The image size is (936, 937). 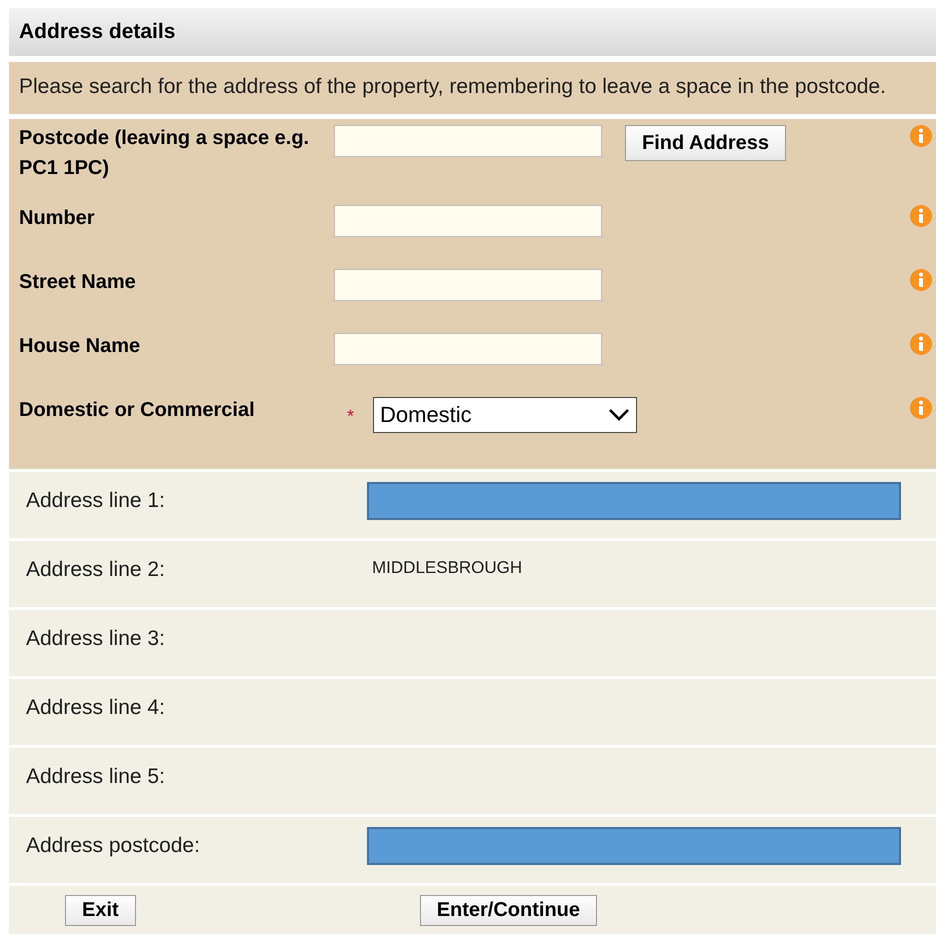 I want to click on field-label: Domestic or Commercial, so click(x=137, y=410).